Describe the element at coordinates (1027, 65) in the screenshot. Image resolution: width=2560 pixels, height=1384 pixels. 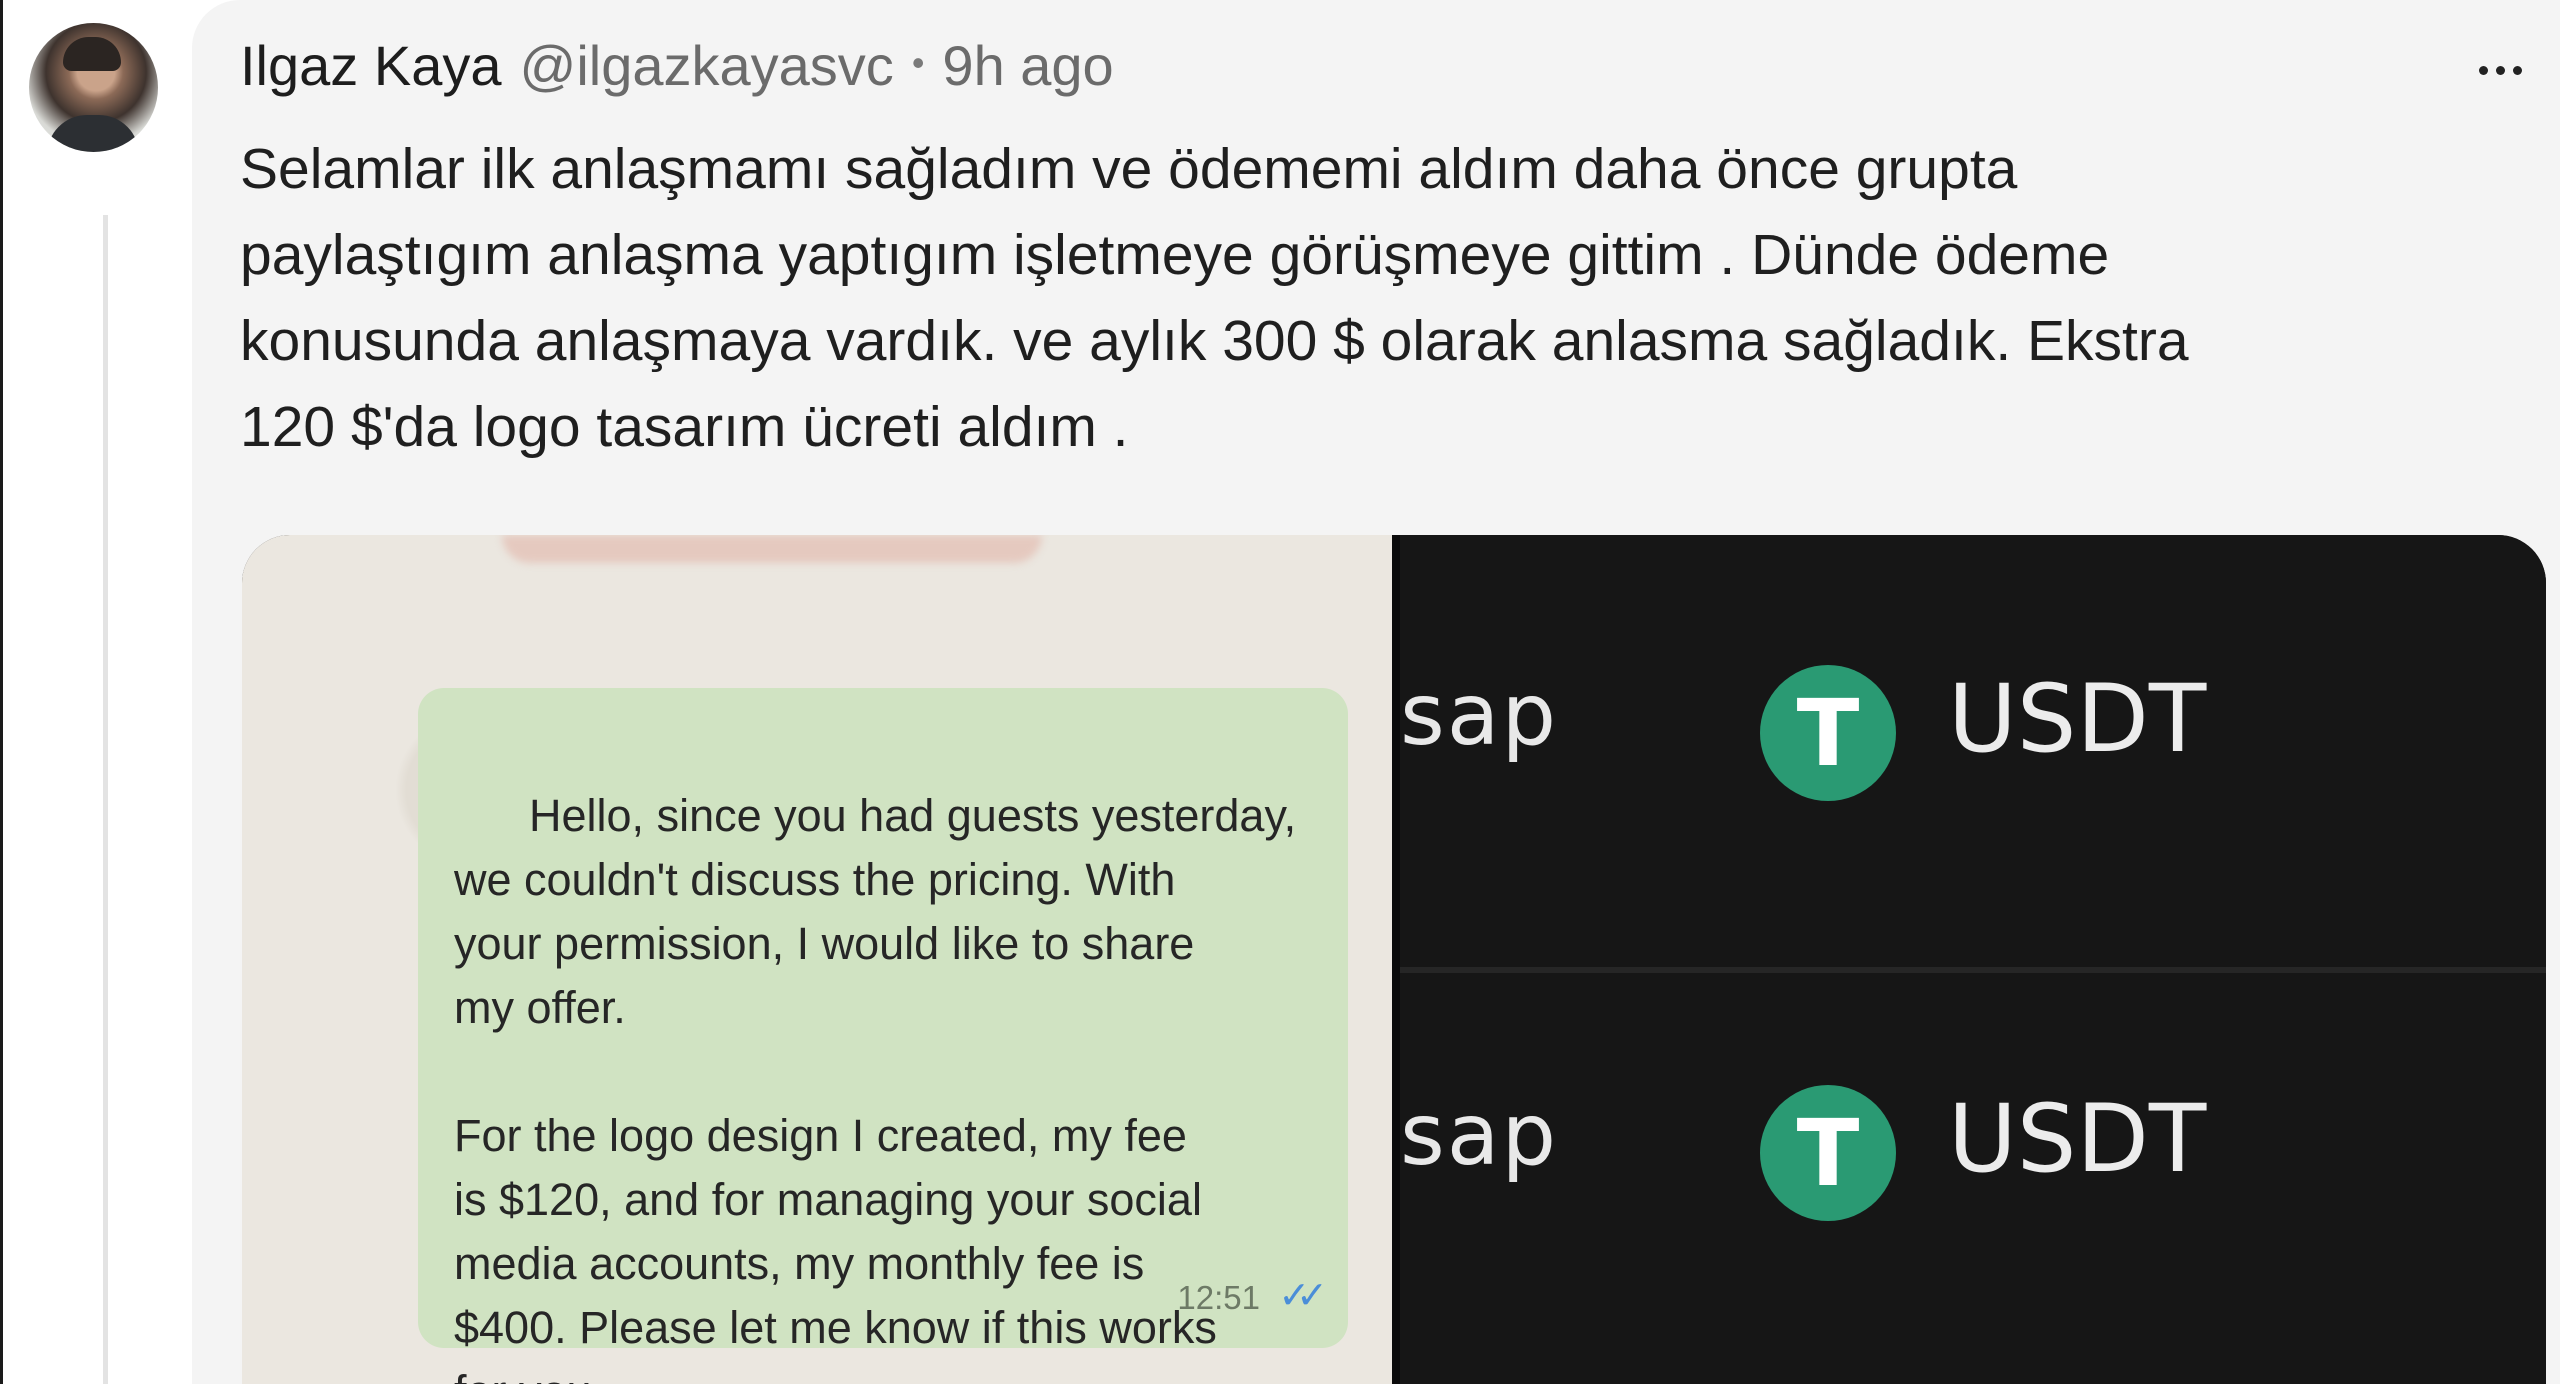
I see `post-time: 9h ago` at that location.